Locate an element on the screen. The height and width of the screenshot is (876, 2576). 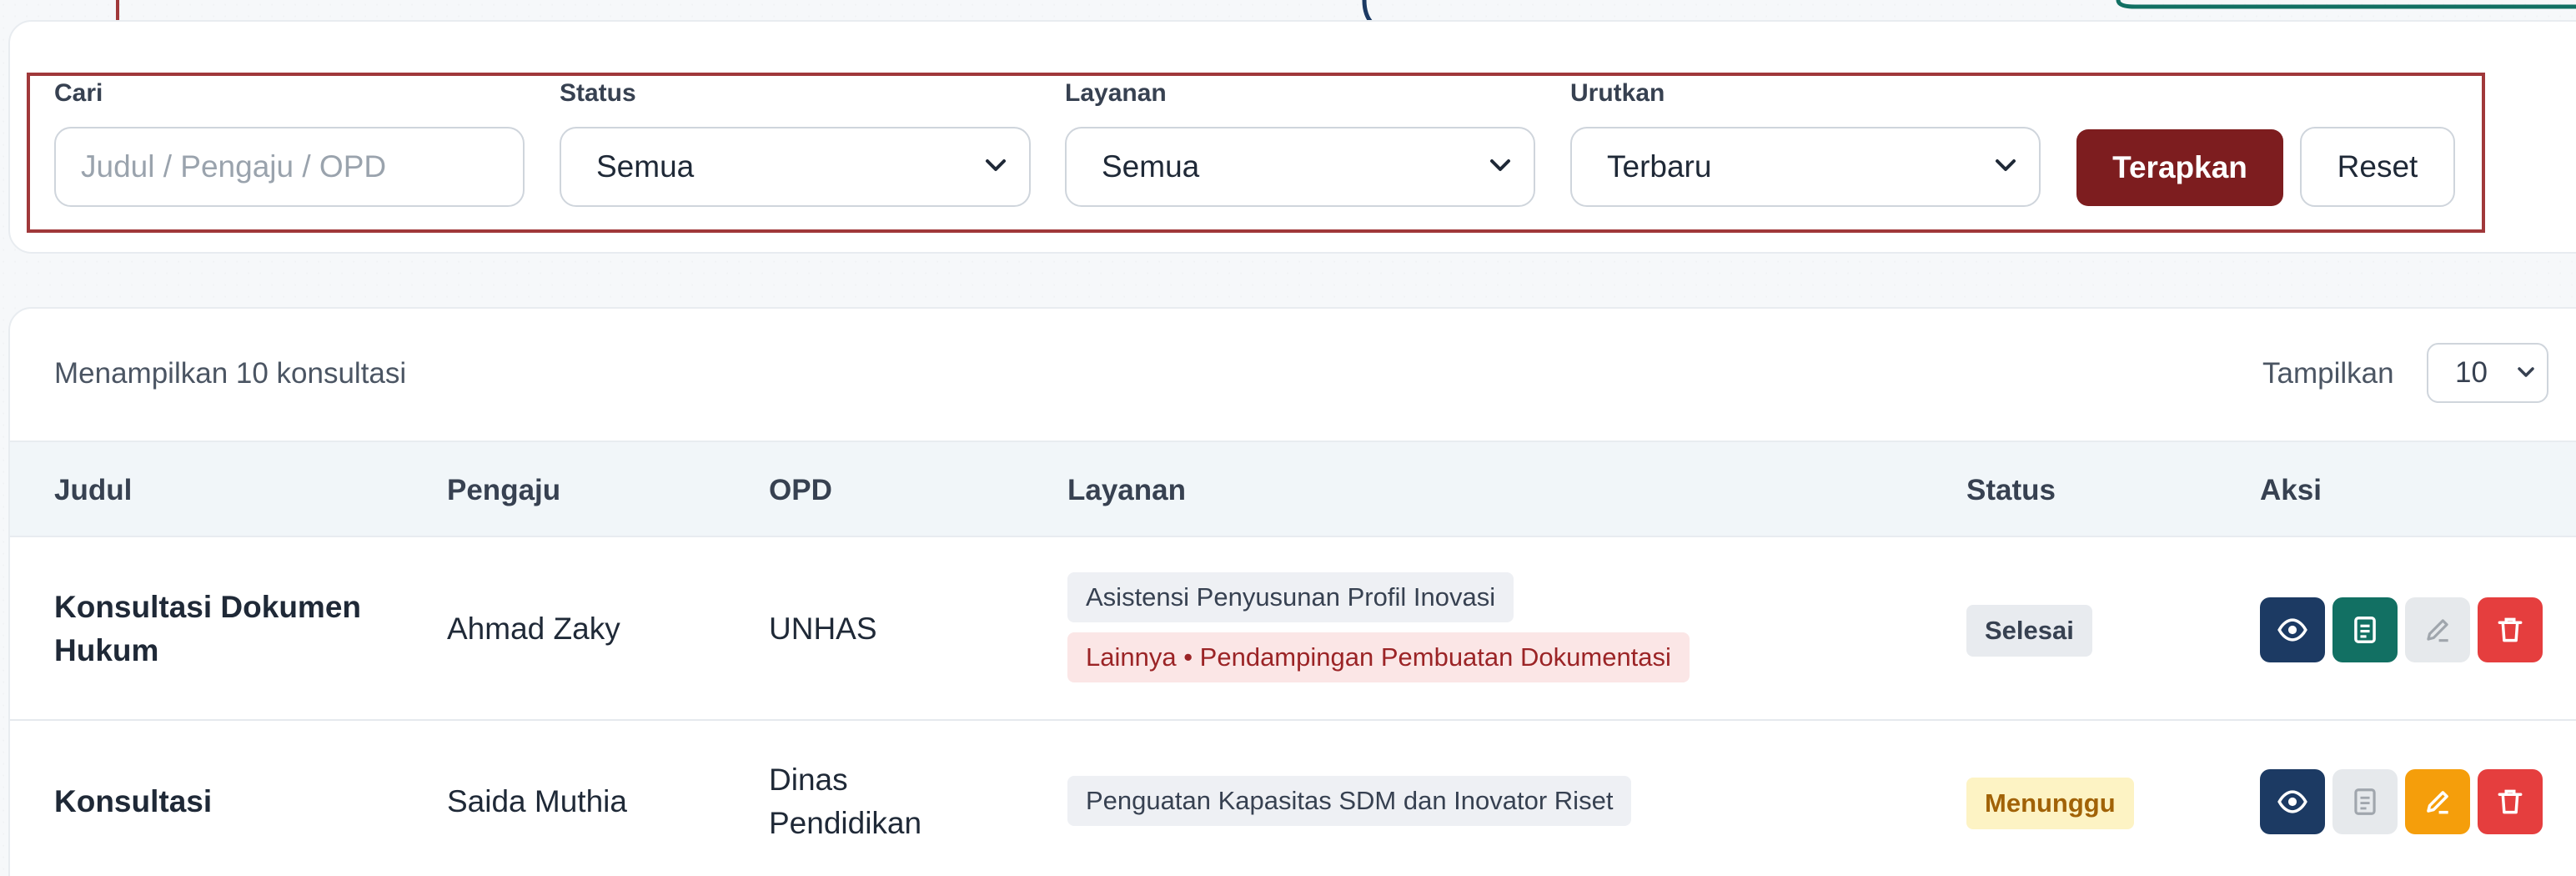
status-select-value: Semua is located at coordinates (645, 166).